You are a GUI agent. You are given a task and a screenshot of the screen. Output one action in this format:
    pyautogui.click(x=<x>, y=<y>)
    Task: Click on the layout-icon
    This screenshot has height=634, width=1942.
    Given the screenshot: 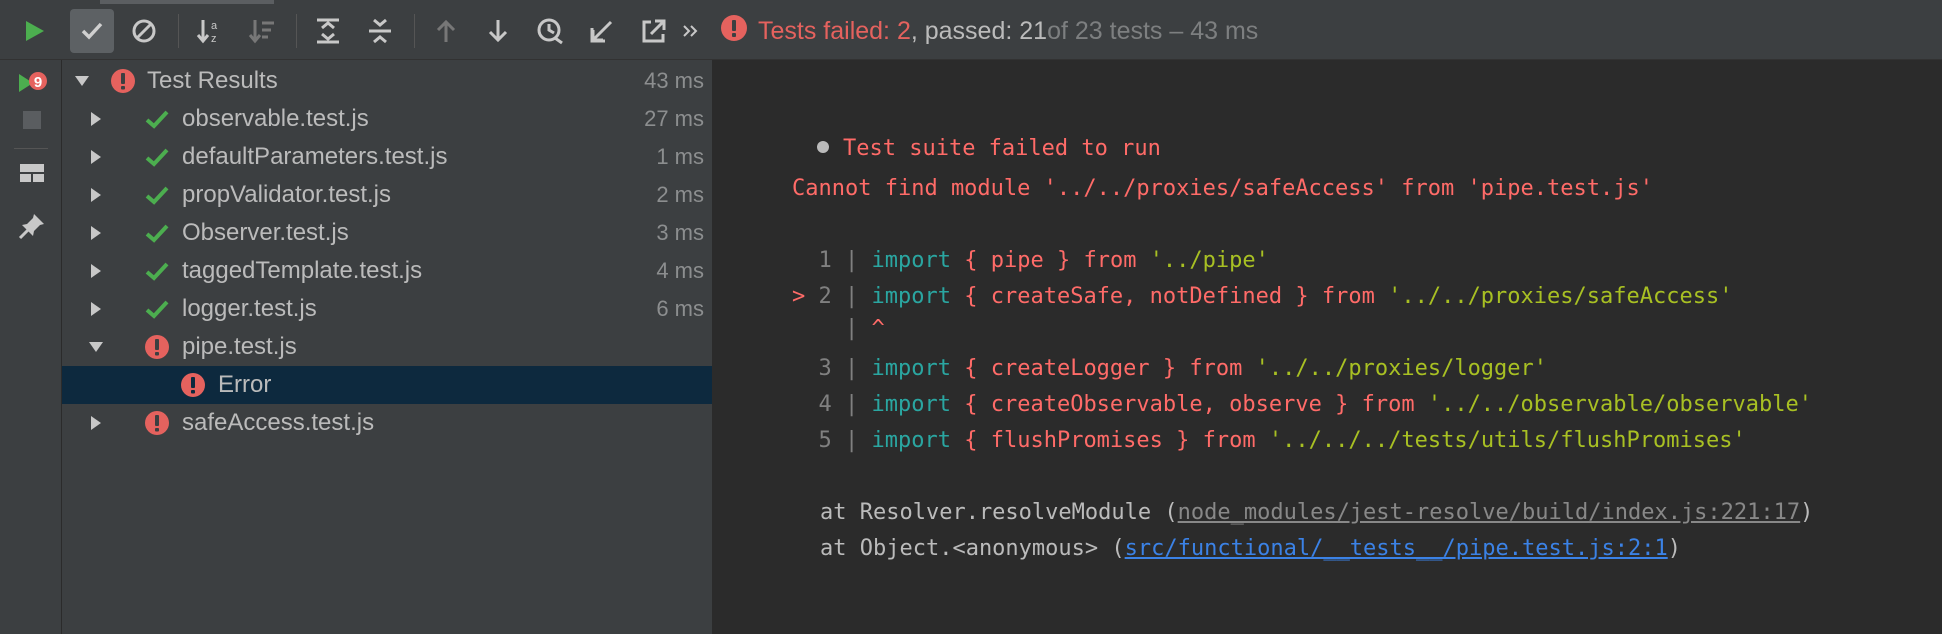 What is the action you would take?
    pyautogui.click(x=32, y=175)
    